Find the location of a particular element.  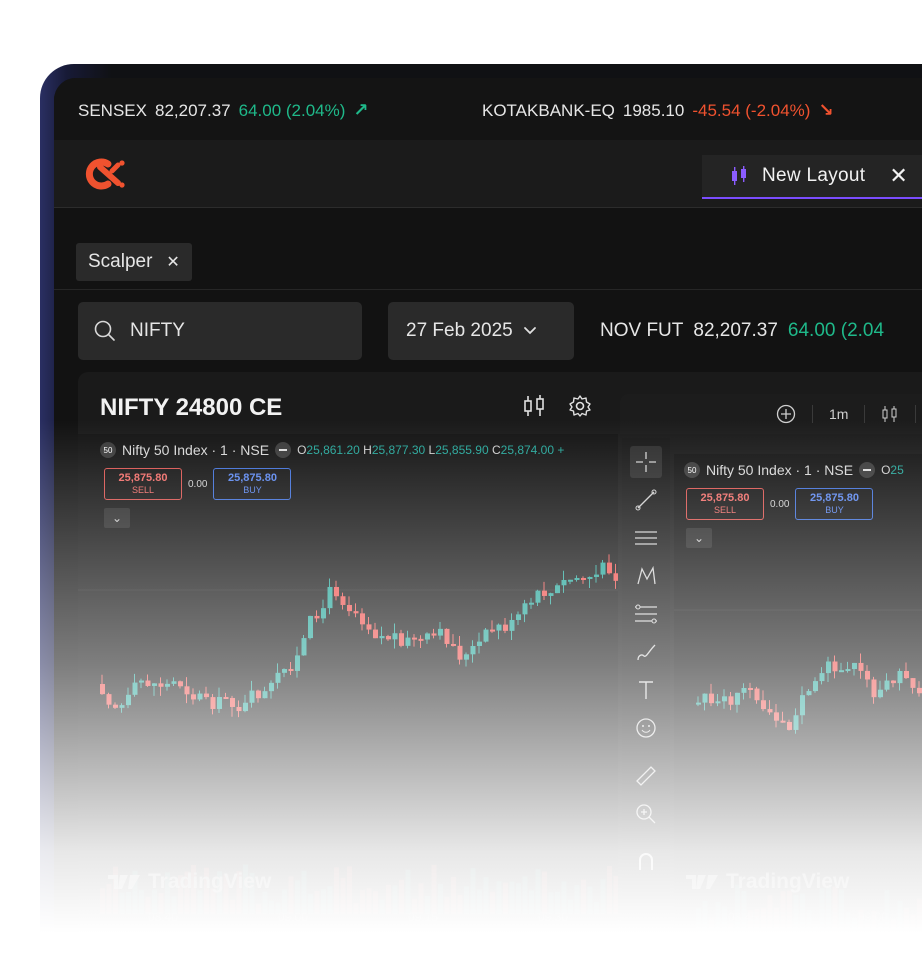

magnet-icon is located at coordinates (646, 862).